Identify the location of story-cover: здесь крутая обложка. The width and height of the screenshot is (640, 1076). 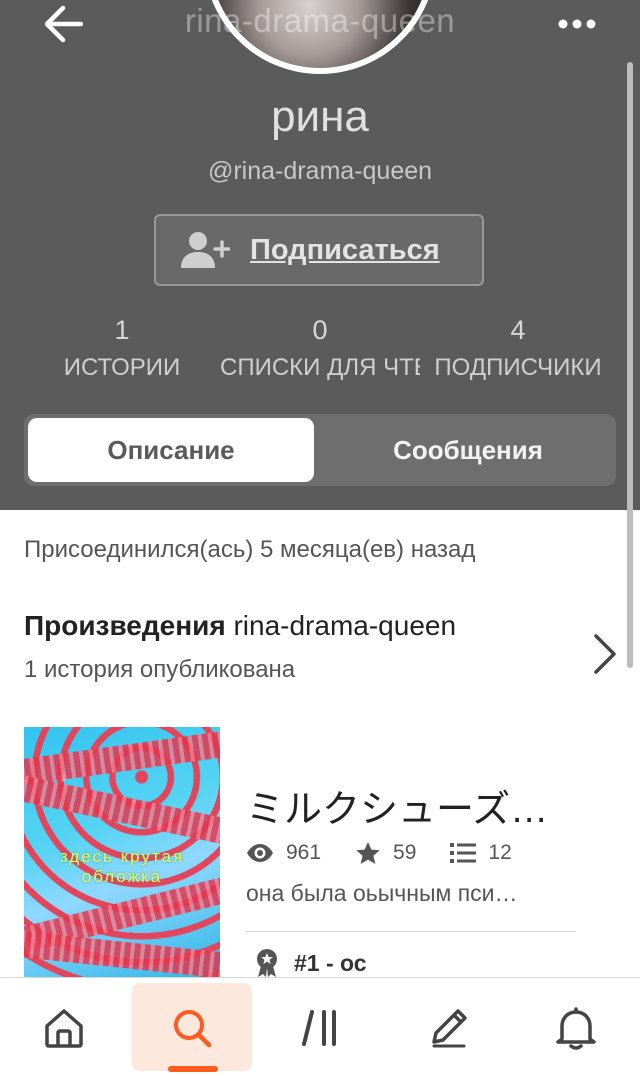
(122, 852).